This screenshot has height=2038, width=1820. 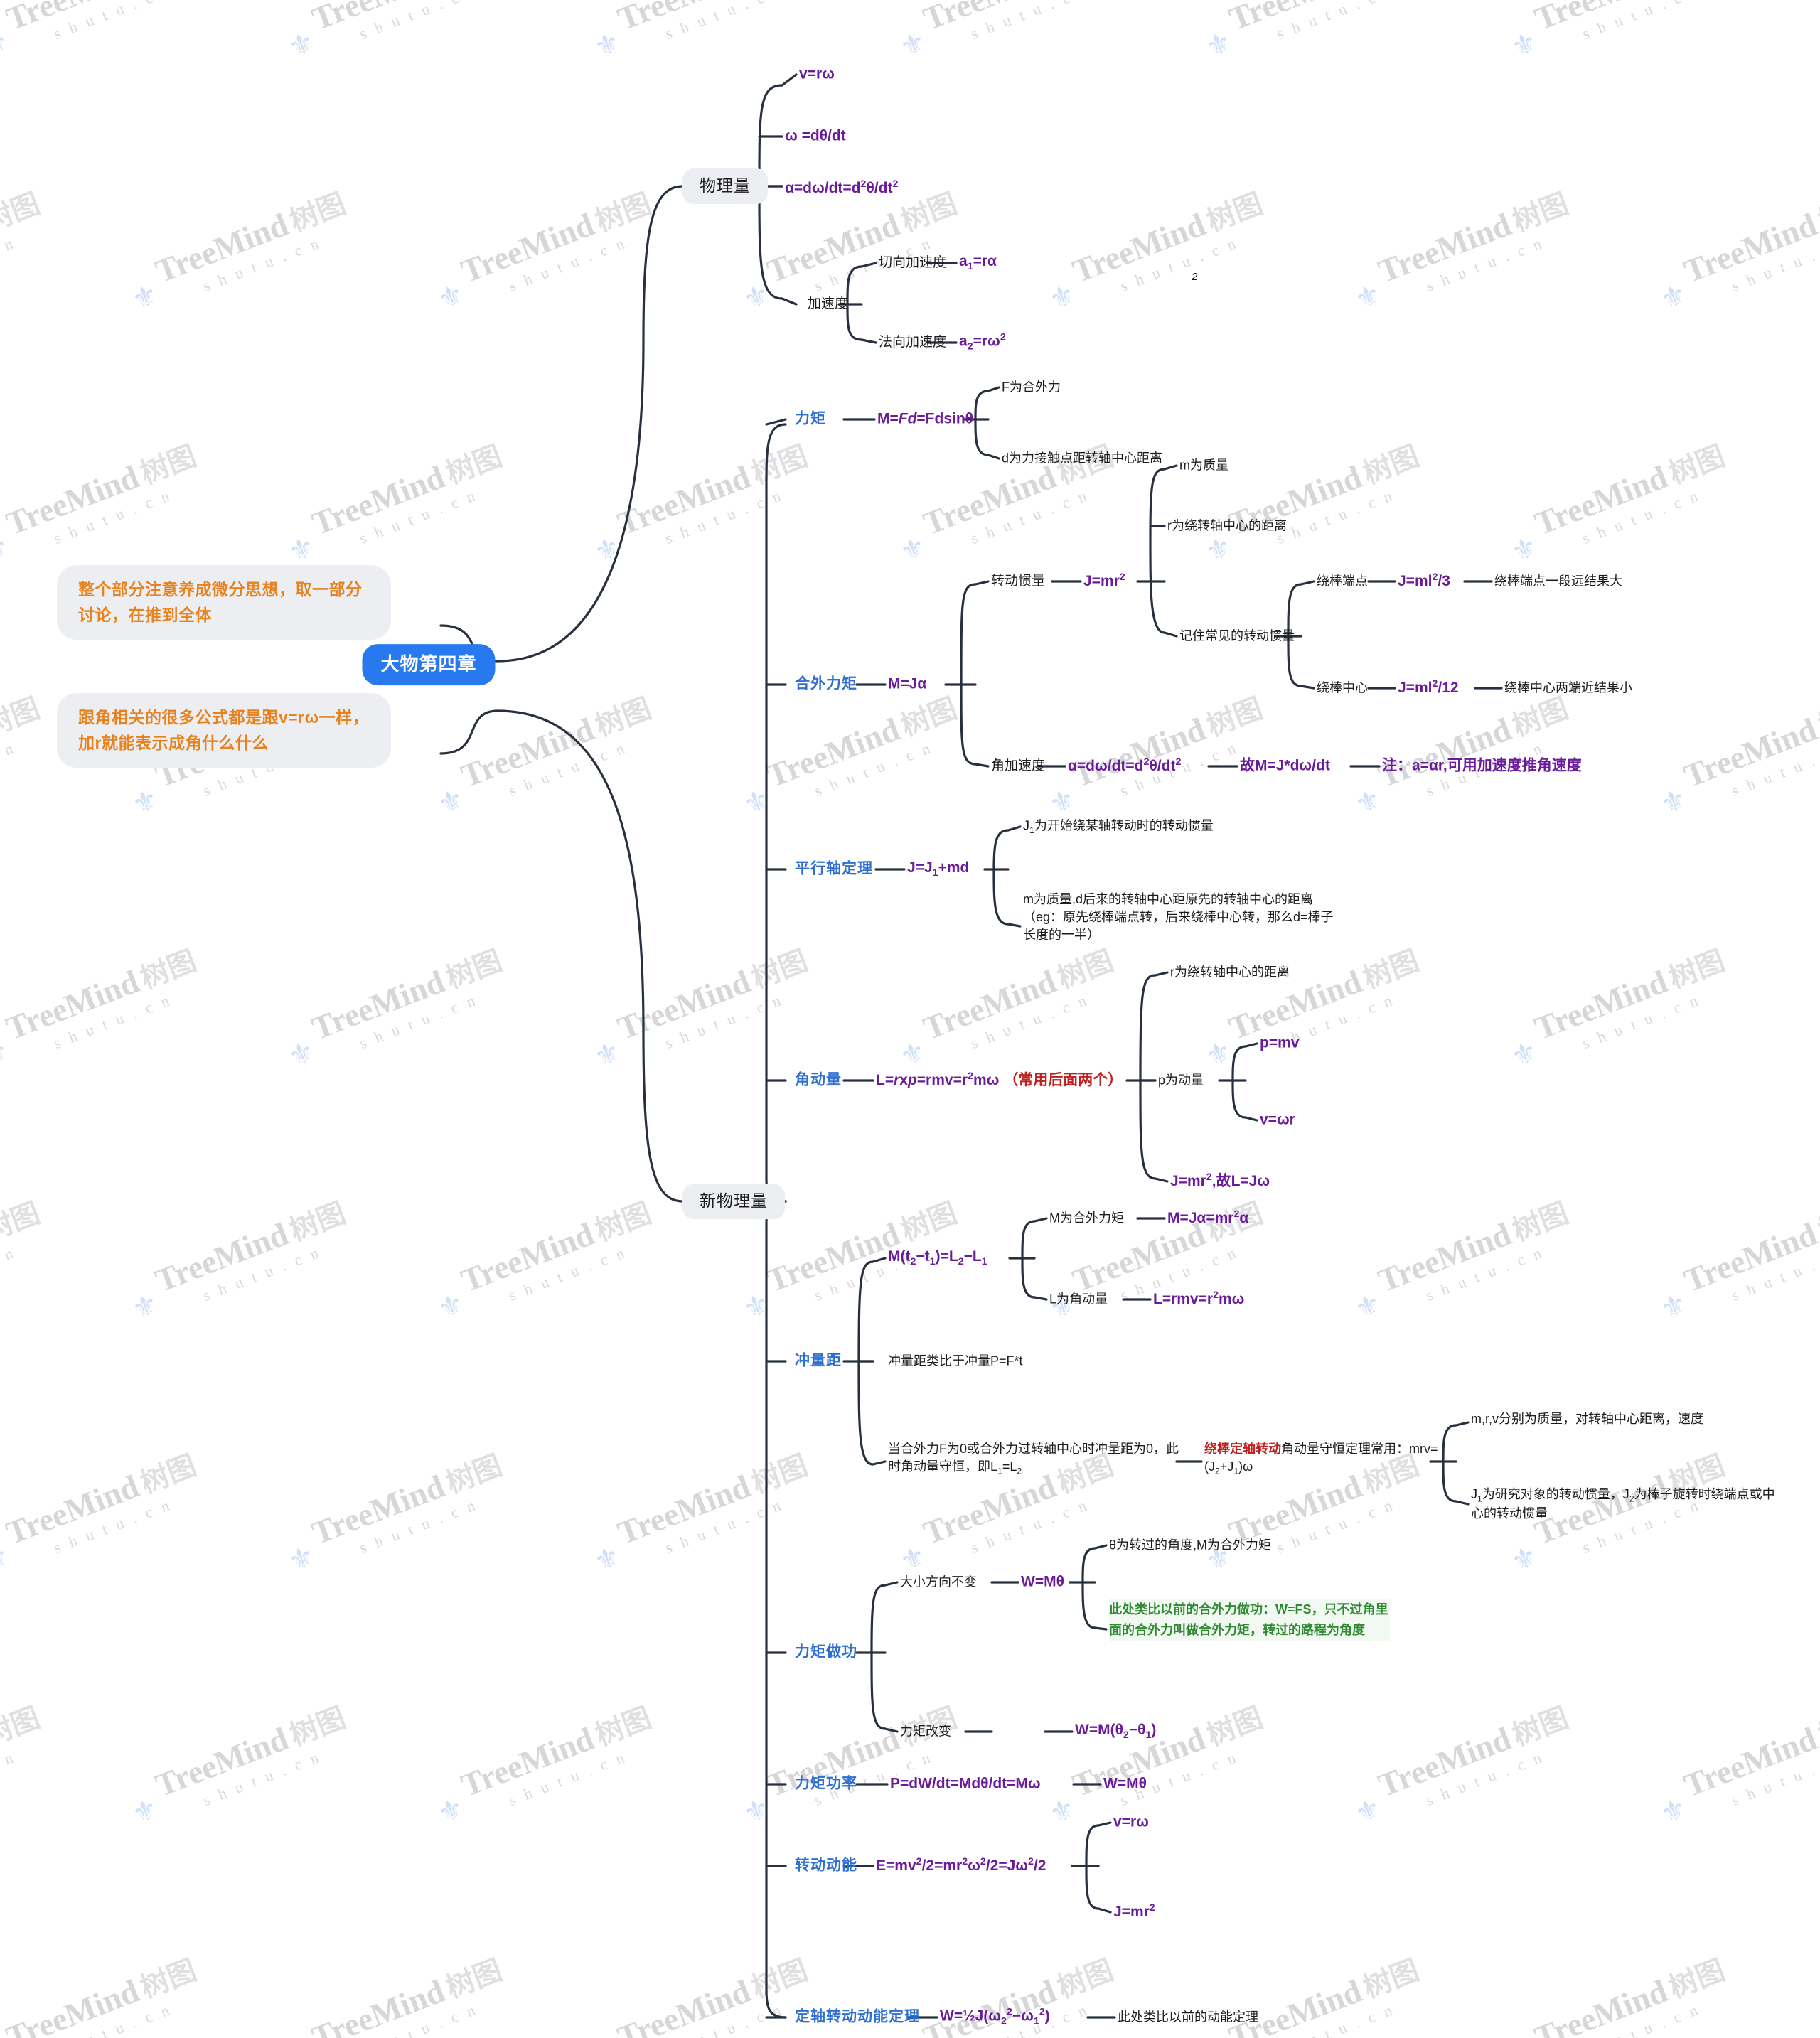 I want to click on root-node: 大物第四章, so click(x=429, y=664).